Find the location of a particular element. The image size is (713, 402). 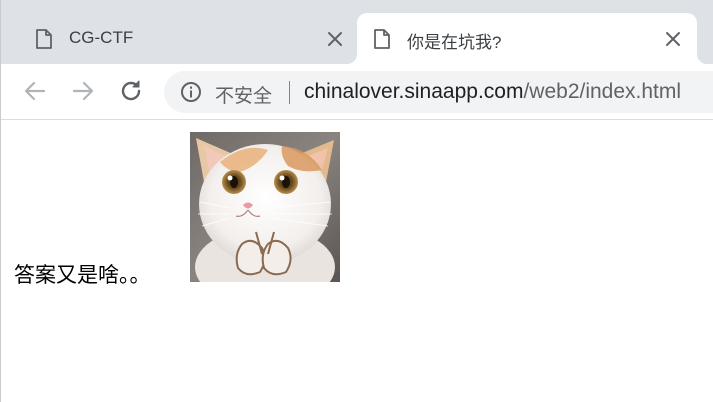

tab-title: CG-CTF is located at coordinates (101, 37).